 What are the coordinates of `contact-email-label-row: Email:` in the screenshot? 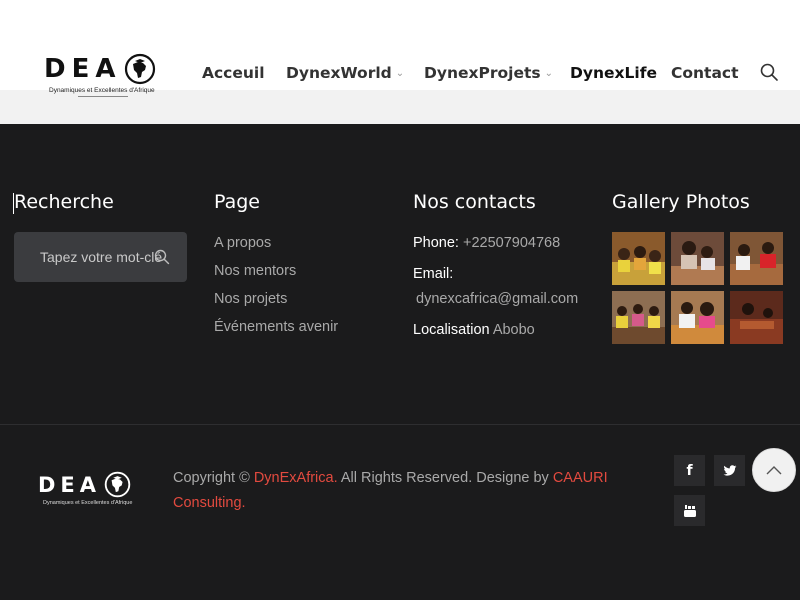 It's located at (433, 274).